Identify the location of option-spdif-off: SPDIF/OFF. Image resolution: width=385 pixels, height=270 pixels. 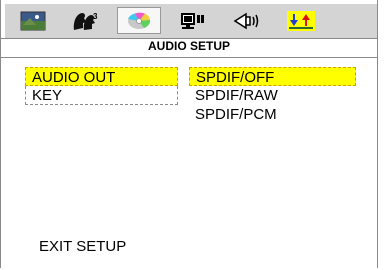
(272, 76).